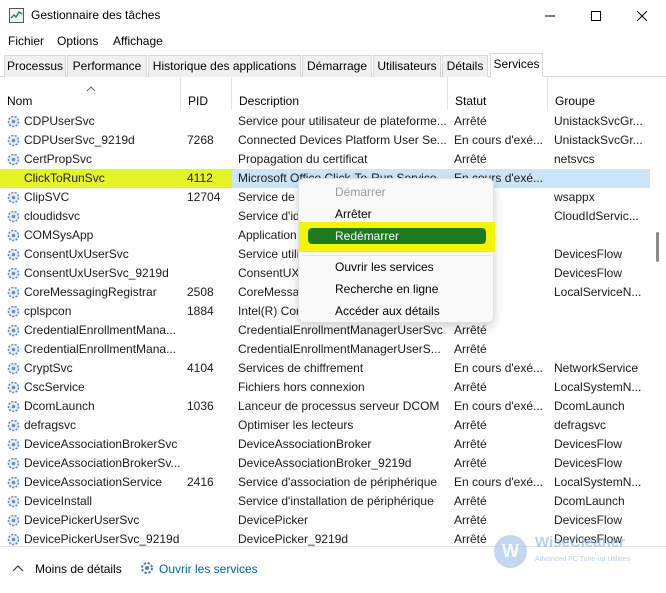  What do you see at coordinates (208, 569) in the screenshot?
I see `open-services-link: Ouvrir les services` at bounding box center [208, 569].